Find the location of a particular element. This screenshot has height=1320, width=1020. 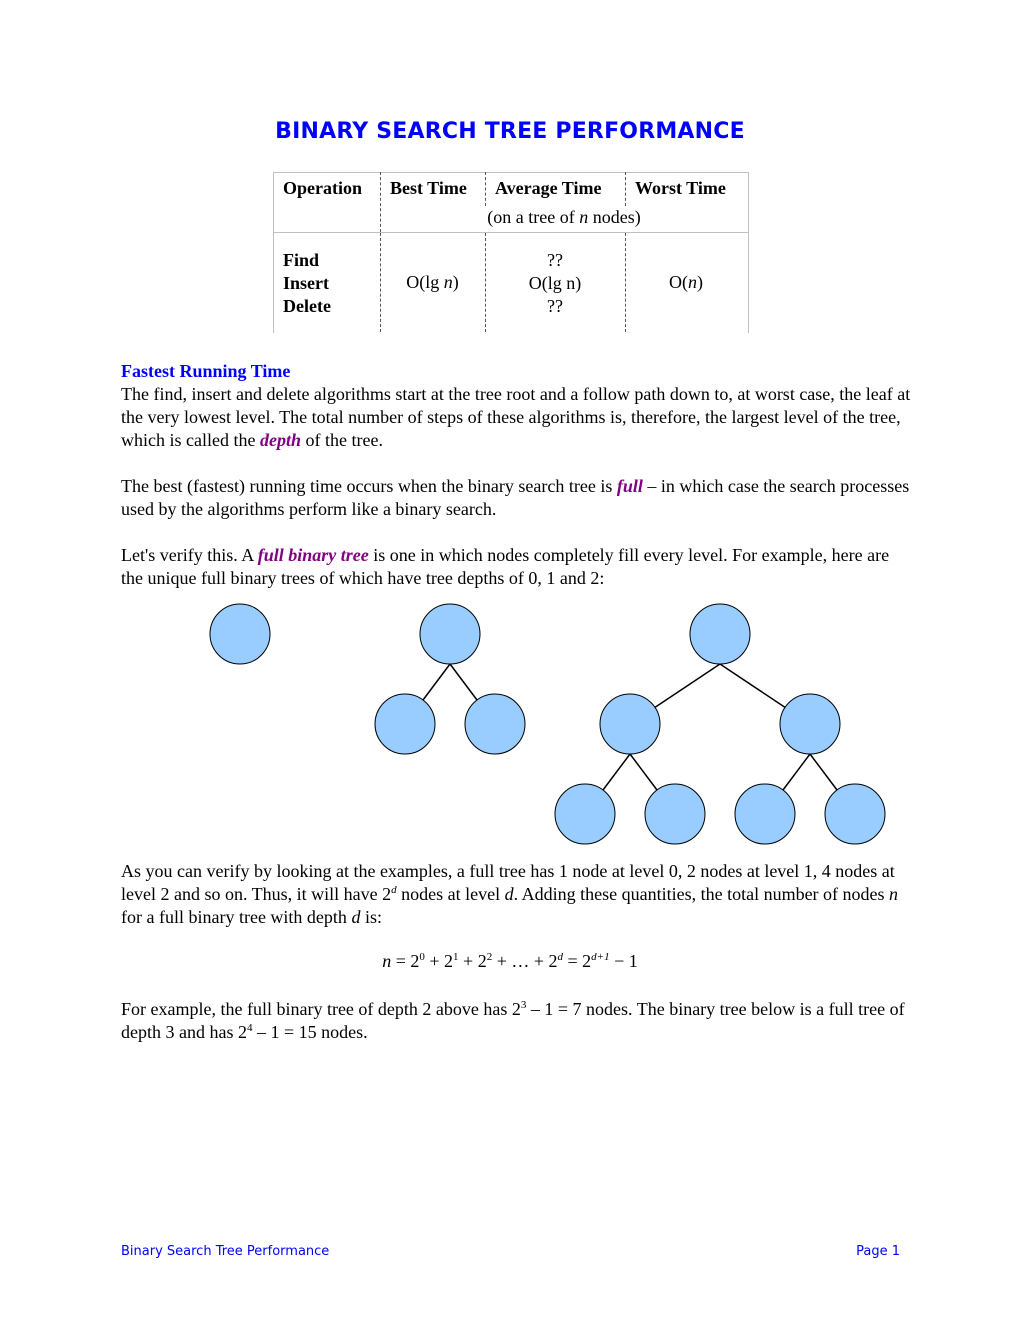

p4-text-b: nodes at level is located at coordinates (450, 894).